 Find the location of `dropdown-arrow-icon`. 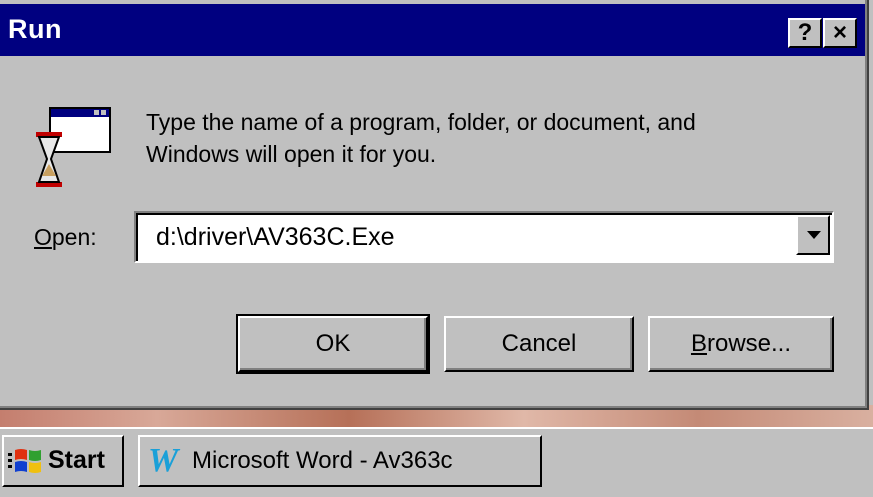

dropdown-arrow-icon is located at coordinates (813, 235).